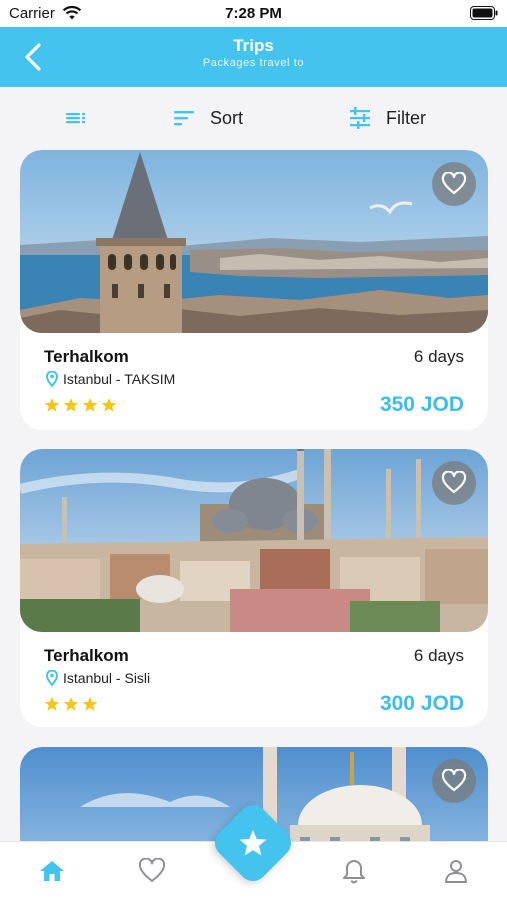 The image size is (507, 900). I want to click on filter-label: Filter, so click(406, 117).